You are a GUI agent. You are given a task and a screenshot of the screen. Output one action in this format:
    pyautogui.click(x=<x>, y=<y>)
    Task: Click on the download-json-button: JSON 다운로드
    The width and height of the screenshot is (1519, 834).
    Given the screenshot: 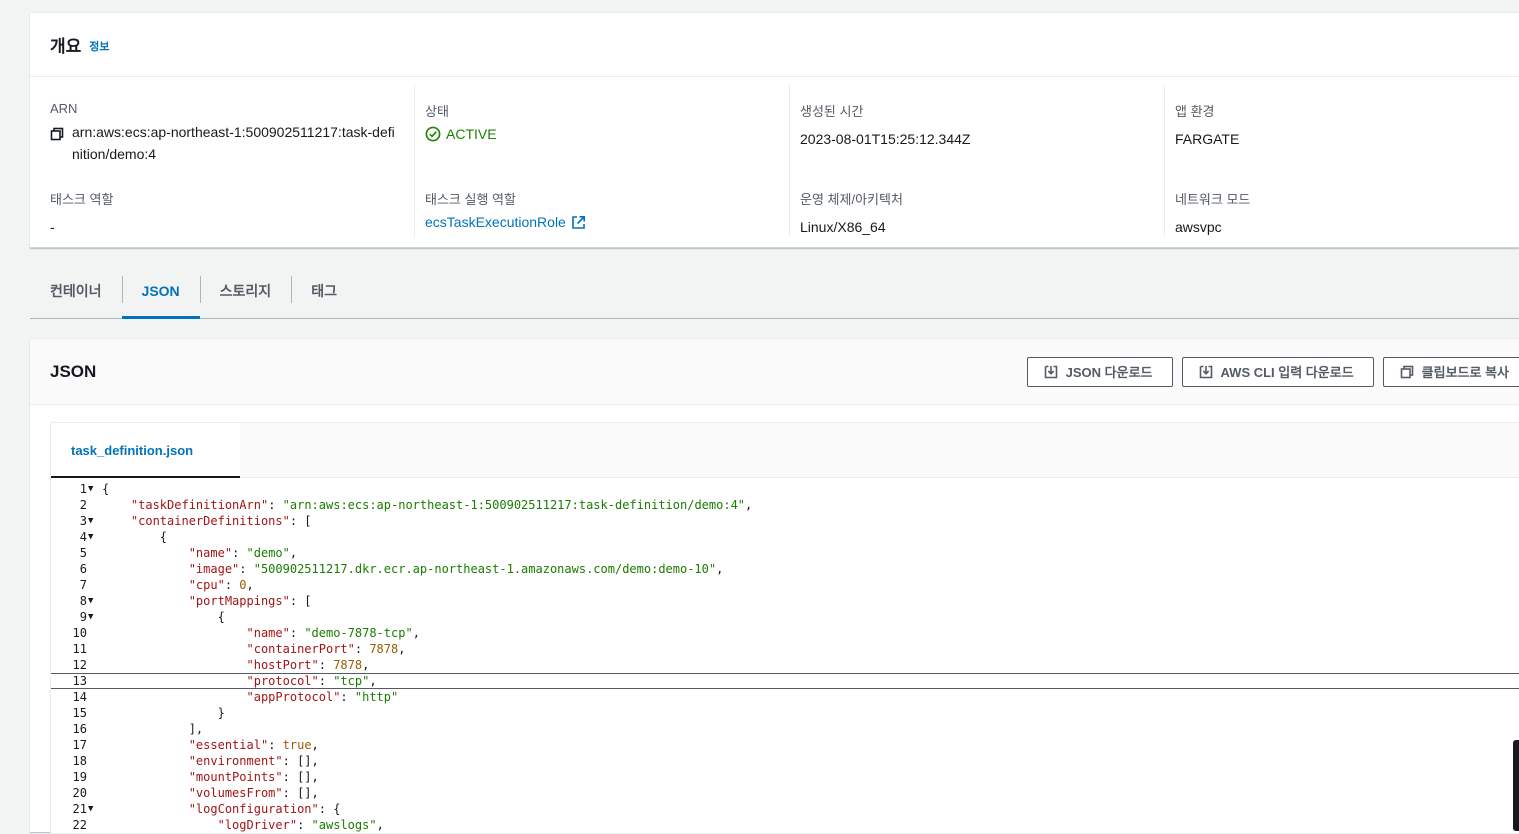 What is the action you would take?
    pyautogui.click(x=1099, y=371)
    